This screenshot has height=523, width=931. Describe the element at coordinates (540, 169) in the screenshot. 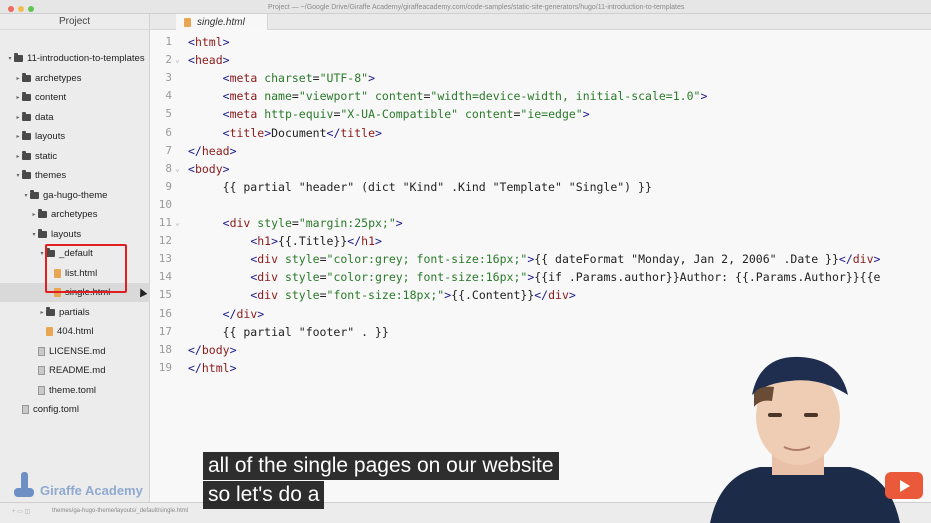

I see `code-line: 8 ⌄ <body>` at that location.